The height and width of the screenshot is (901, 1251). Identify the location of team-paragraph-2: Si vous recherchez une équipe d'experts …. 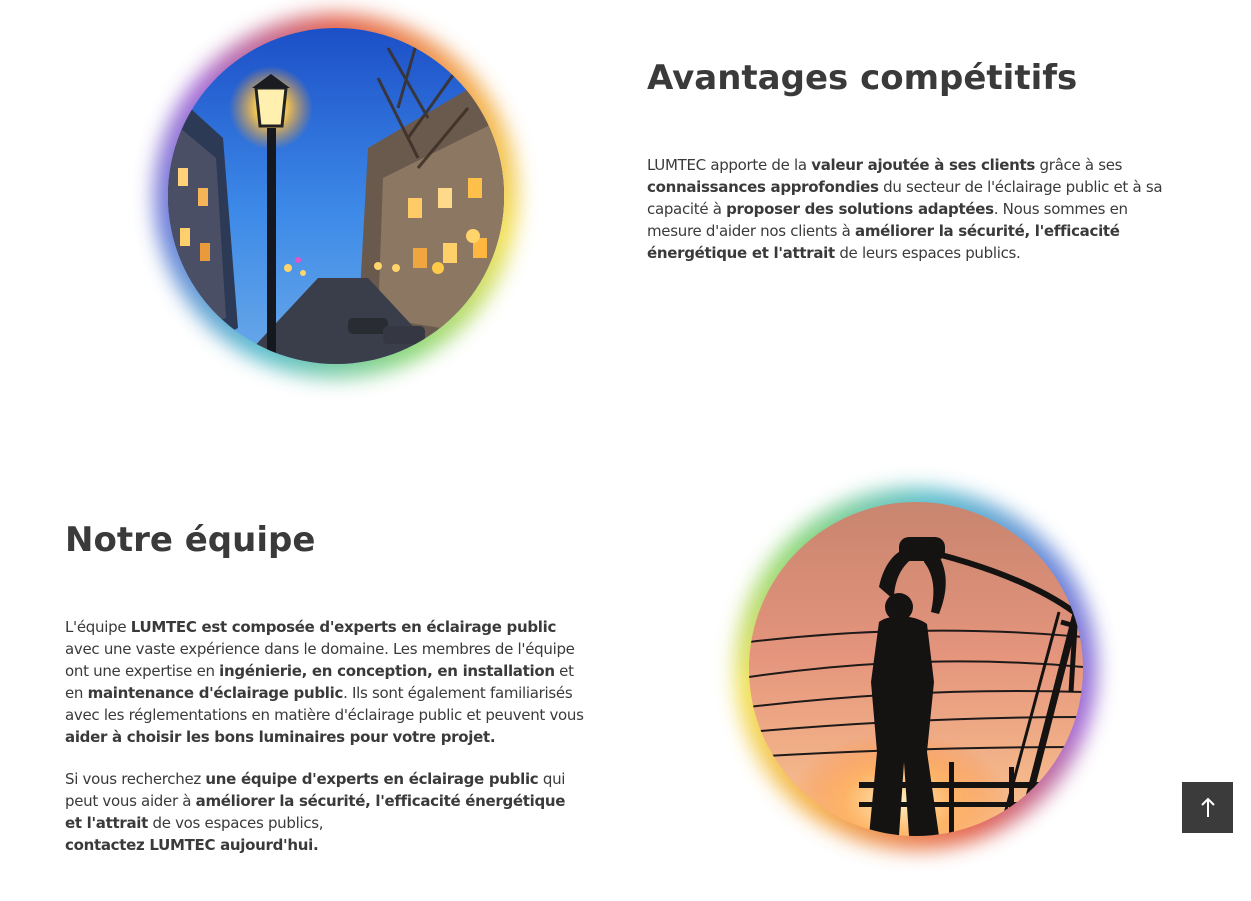
(315, 812).